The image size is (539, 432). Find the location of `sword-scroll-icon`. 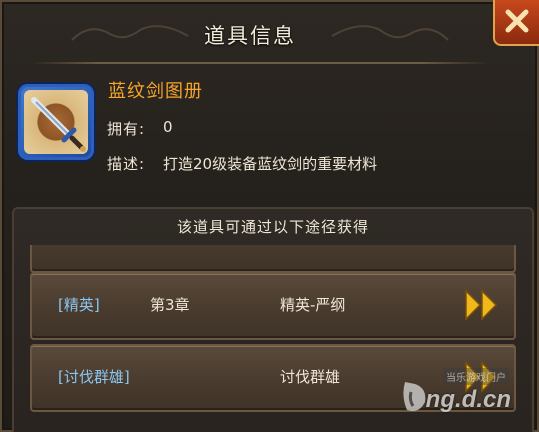

sword-scroll-icon is located at coordinates (56, 122).